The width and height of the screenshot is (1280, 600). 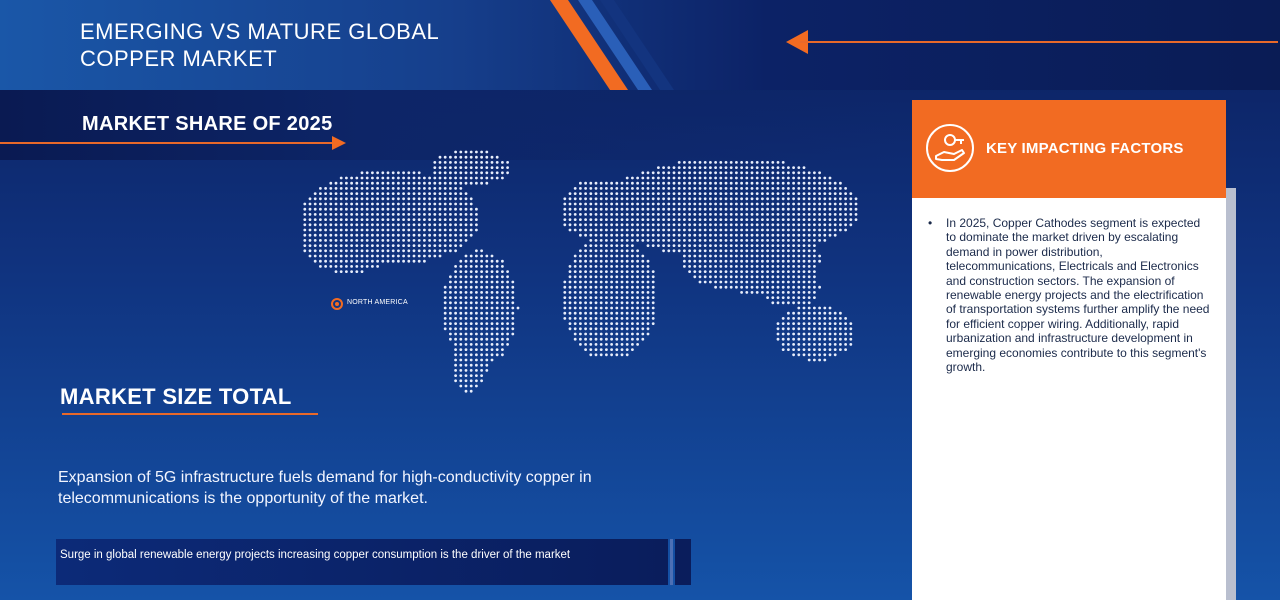 What do you see at coordinates (176, 396) in the screenshot?
I see `market-size-title: MARKET SIZE TOTAL` at bounding box center [176, 396].